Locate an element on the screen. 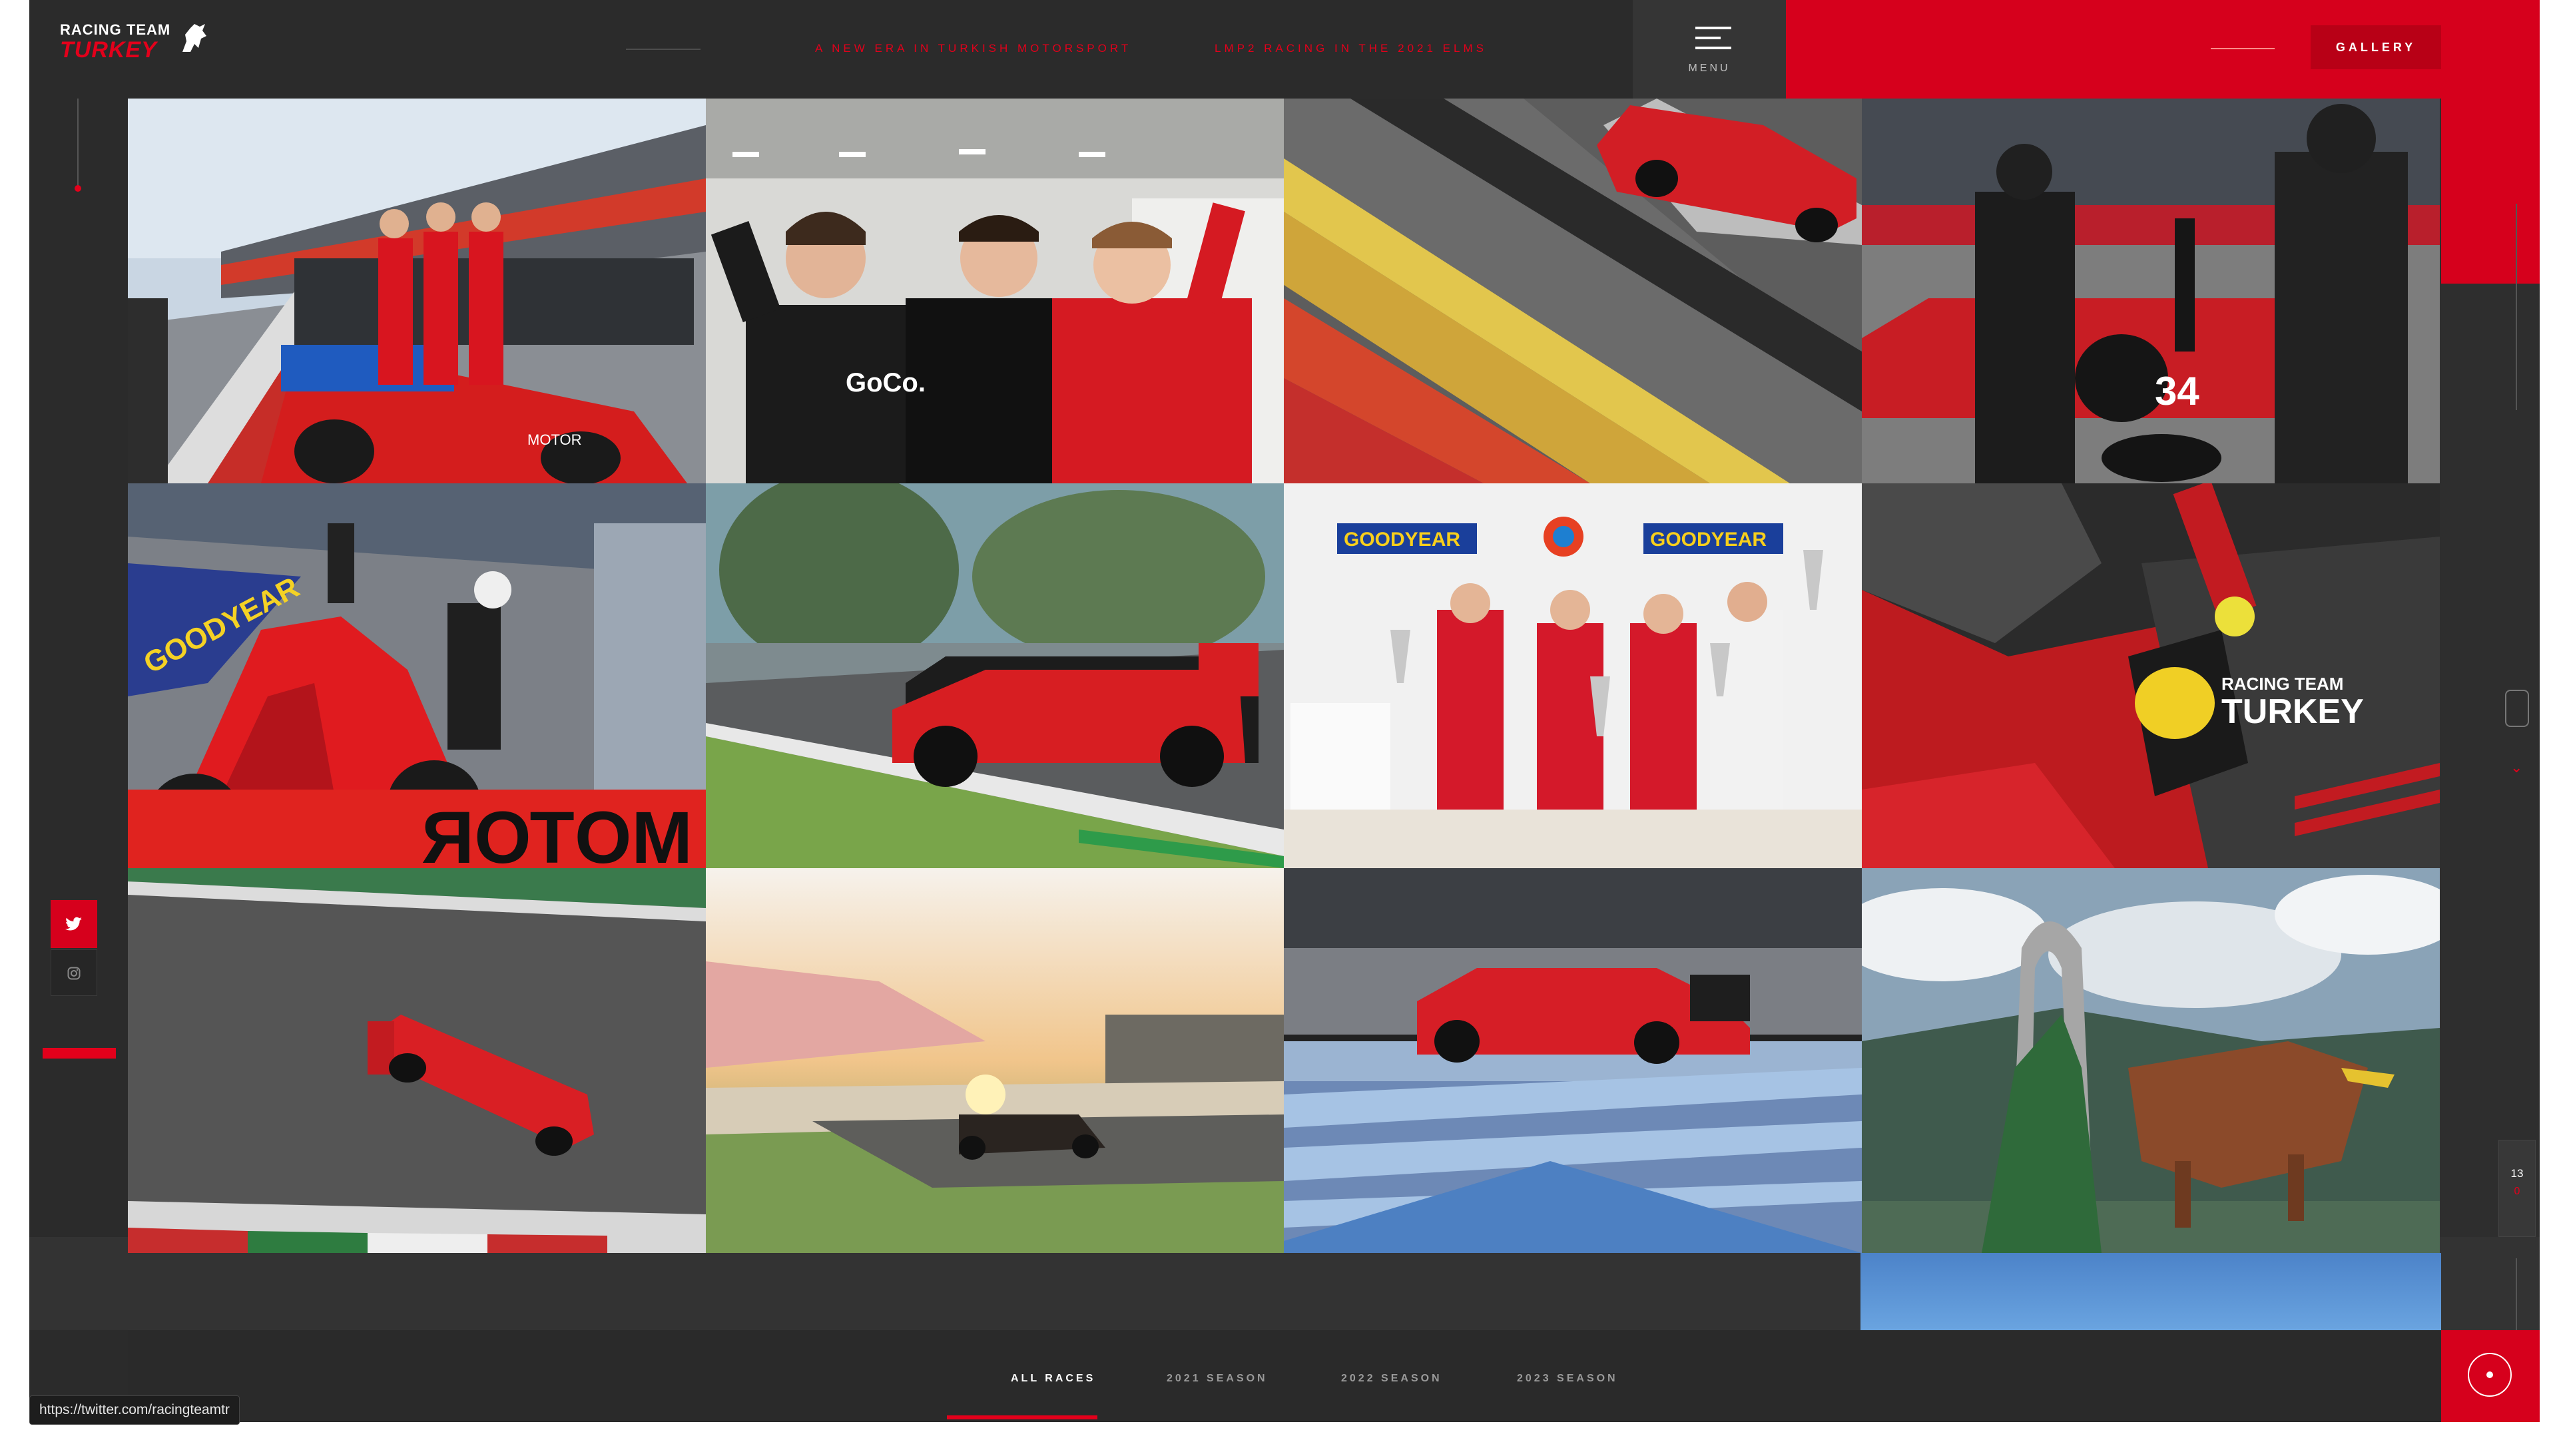 The width and height of the screenshot is (2557, 1456). instagram-button is located at coordinates (74, 972).